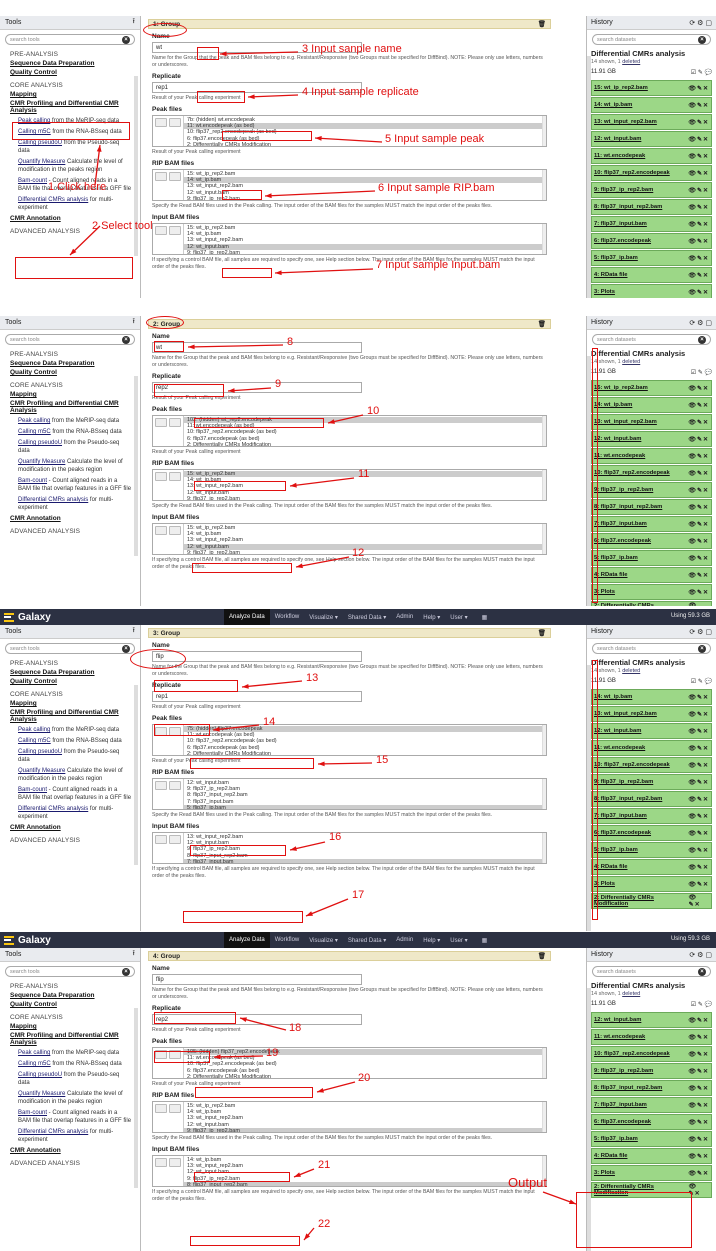 The image size is (716, 1251). What do you see at coordinates (431, 617) in the screenshot?
I see `nav-item: Help ▾` at bounding box center [431, 617].